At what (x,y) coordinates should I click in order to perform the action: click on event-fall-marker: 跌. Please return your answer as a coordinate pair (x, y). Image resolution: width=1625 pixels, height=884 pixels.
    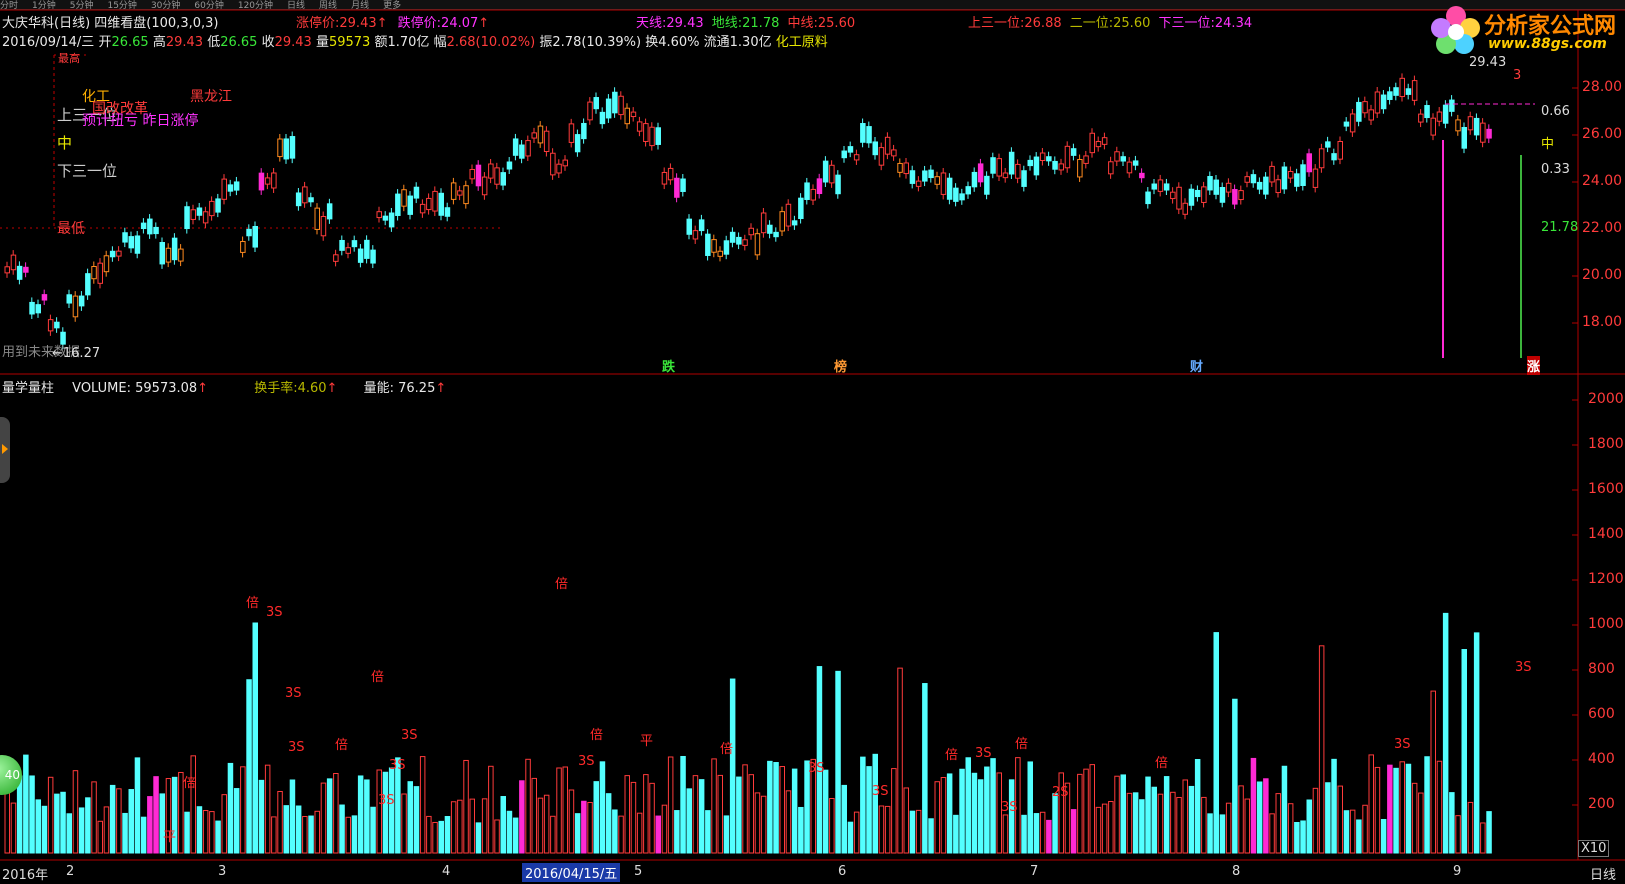
    Looking at the image, I should click on (668, 365).